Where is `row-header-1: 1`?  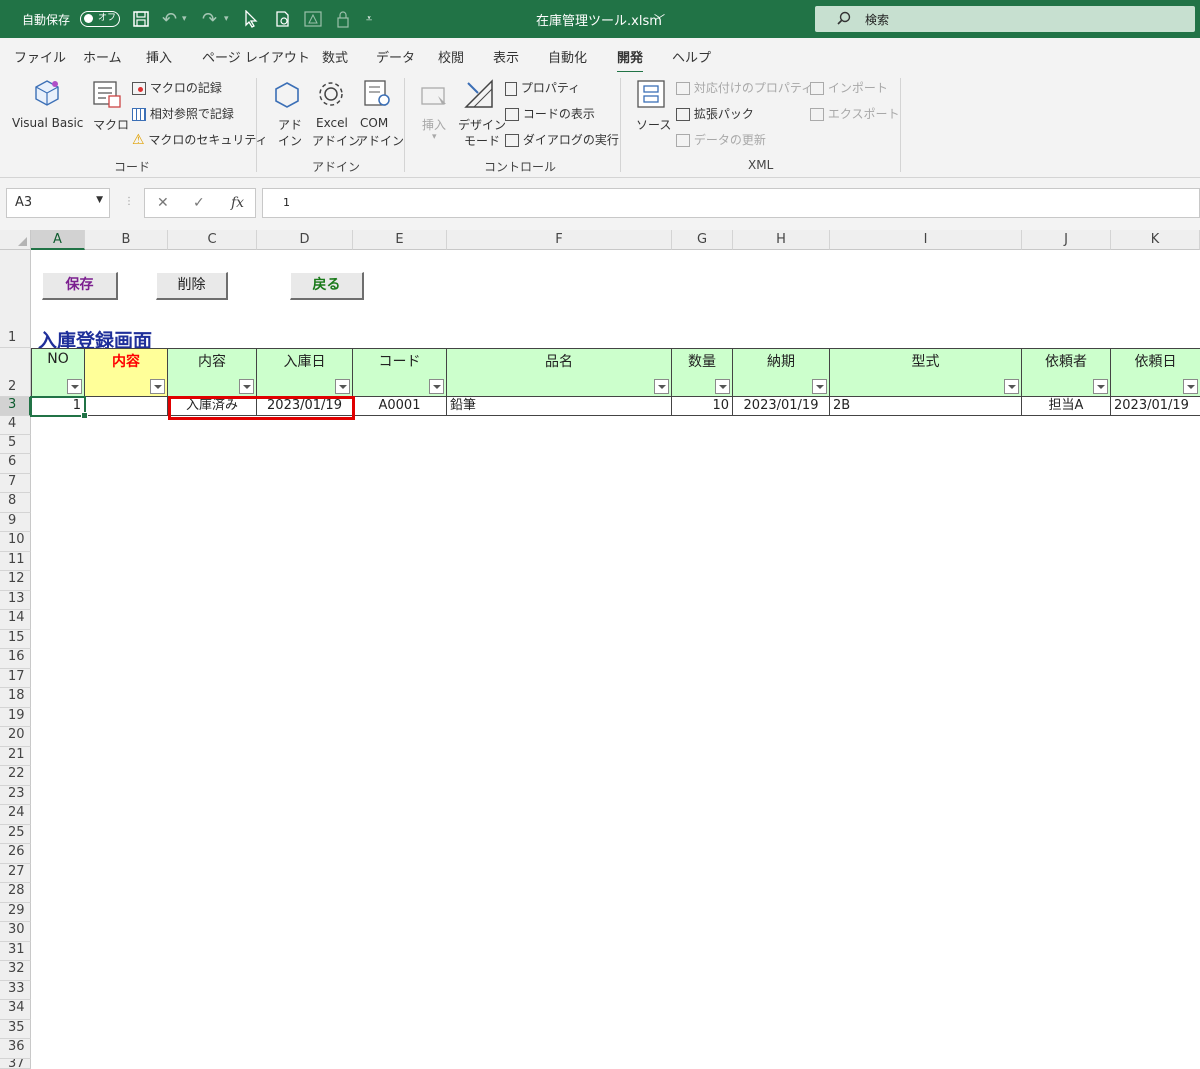
row-header-1: 1 is located at coordinates (15, 299).